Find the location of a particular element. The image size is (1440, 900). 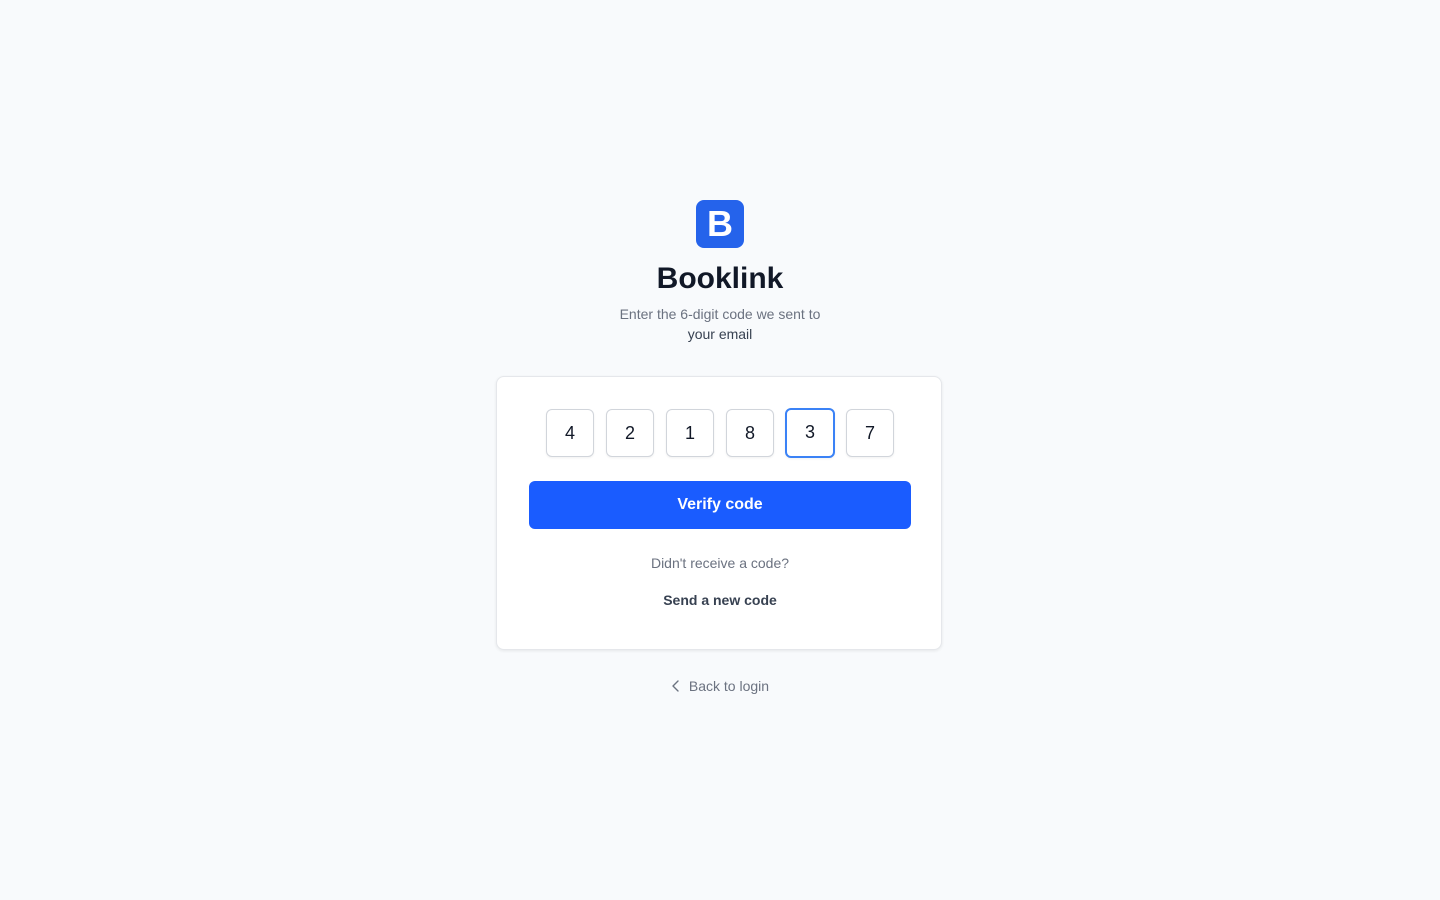

back-to-login-link: Back to login is located at coordinates (720, 687).